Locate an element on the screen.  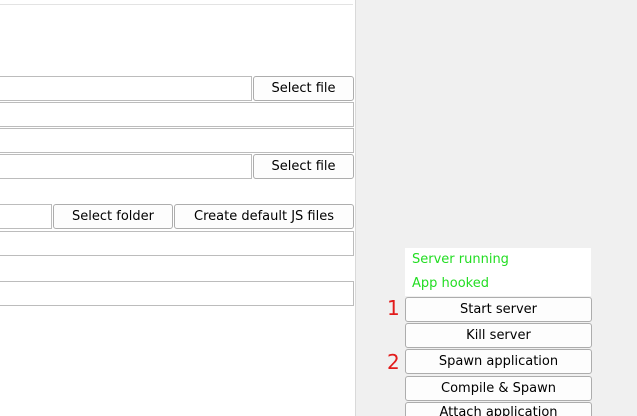
step-number-1: 1 is located at coordinates (393, 308).